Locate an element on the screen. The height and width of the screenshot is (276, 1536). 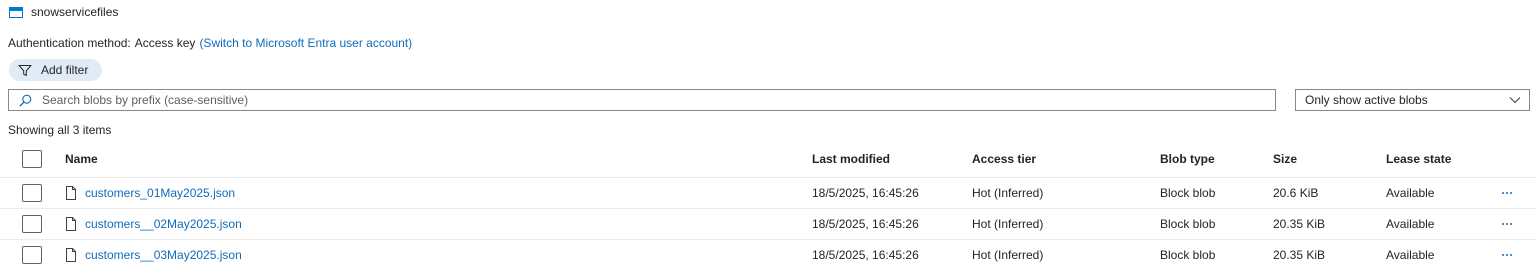
column-header-name: Name is located at coordinates (81, 158).